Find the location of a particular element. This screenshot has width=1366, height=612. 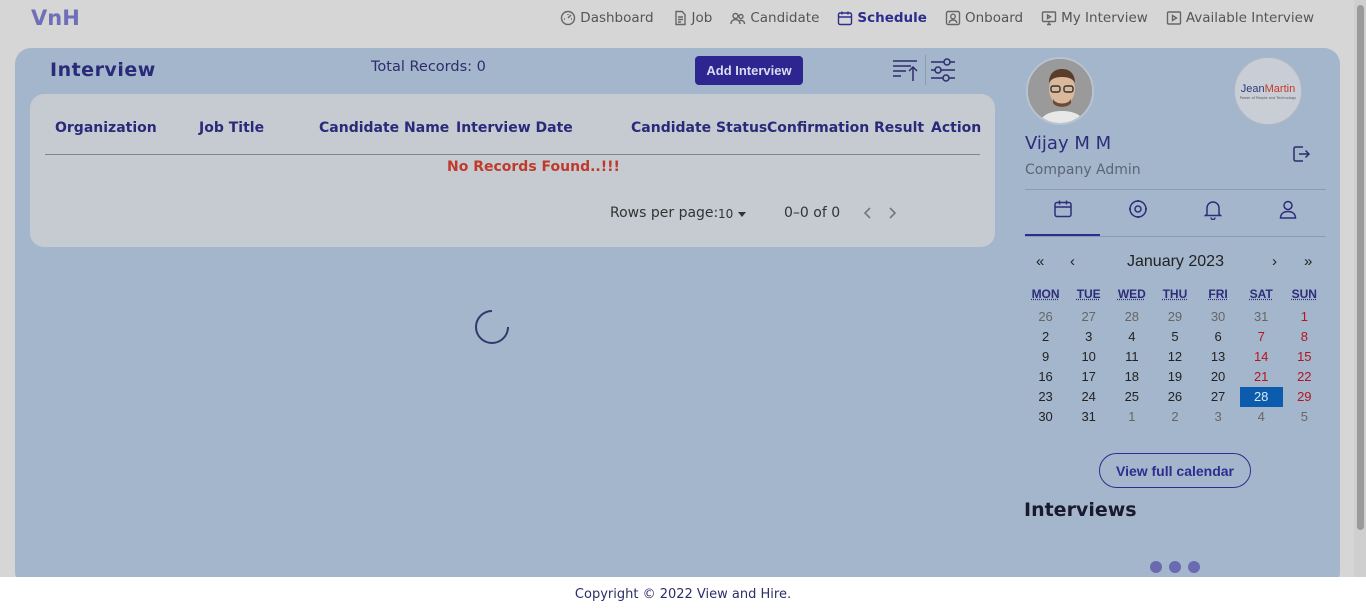

nav-available-interview: Available Interview is located at coordinates (1240, 18).